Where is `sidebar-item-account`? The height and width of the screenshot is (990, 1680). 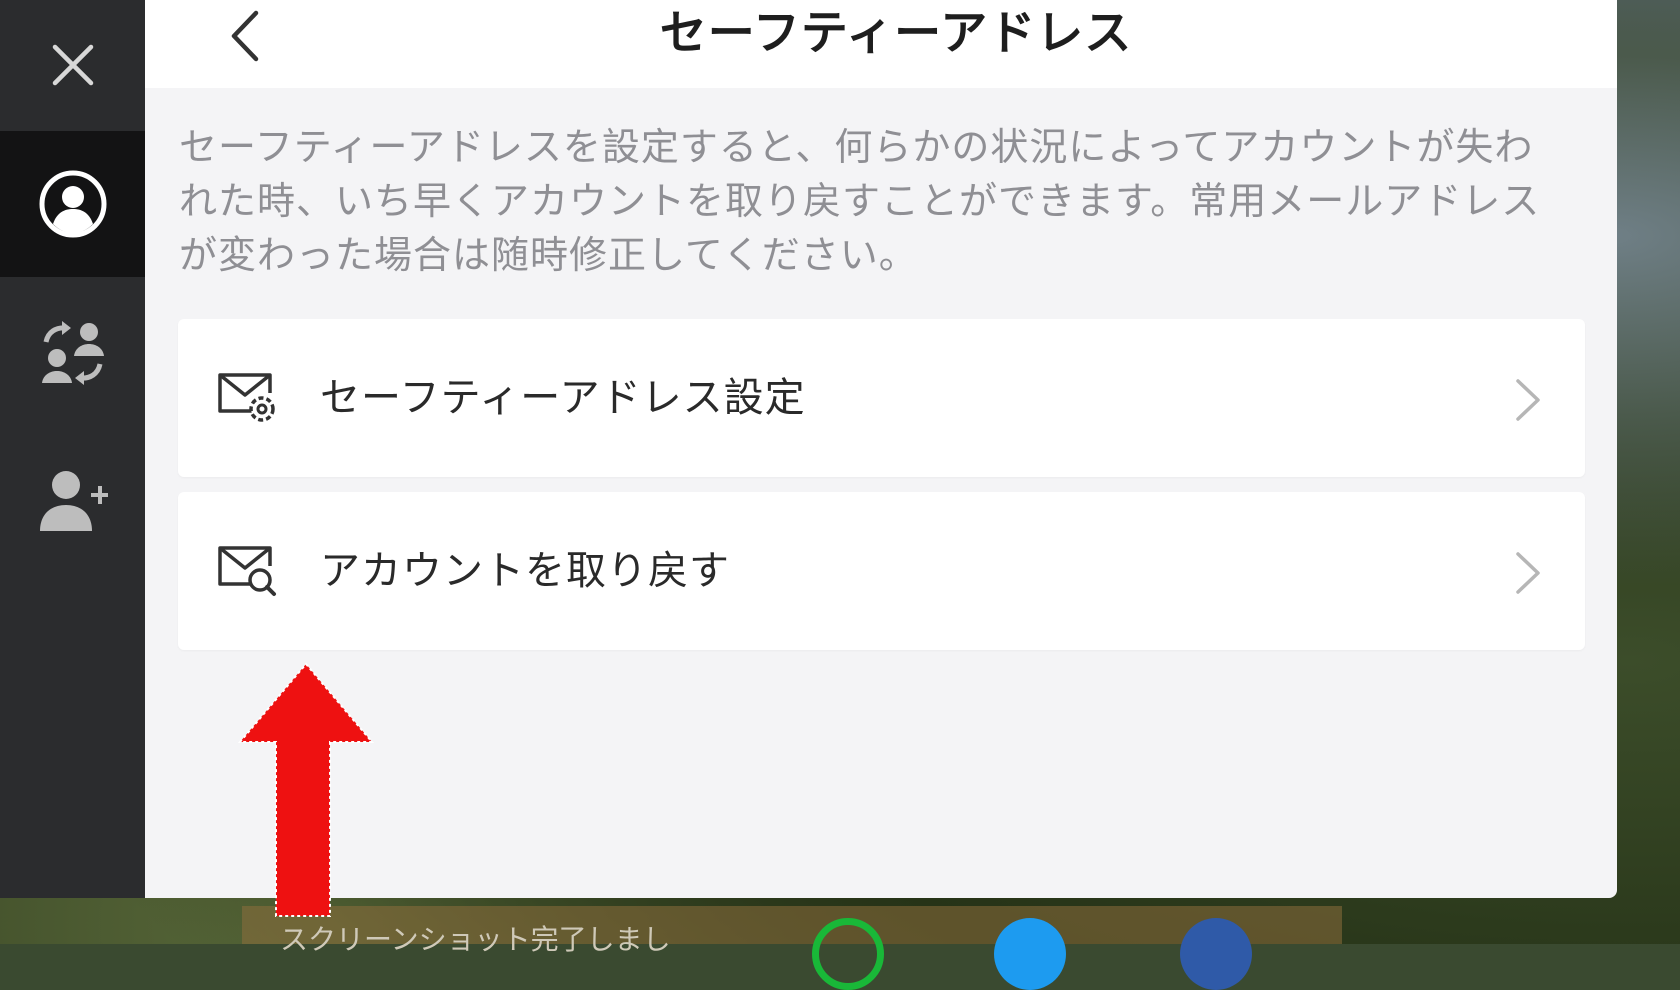 sidebar-item-account is located at coordinates (72, 204).